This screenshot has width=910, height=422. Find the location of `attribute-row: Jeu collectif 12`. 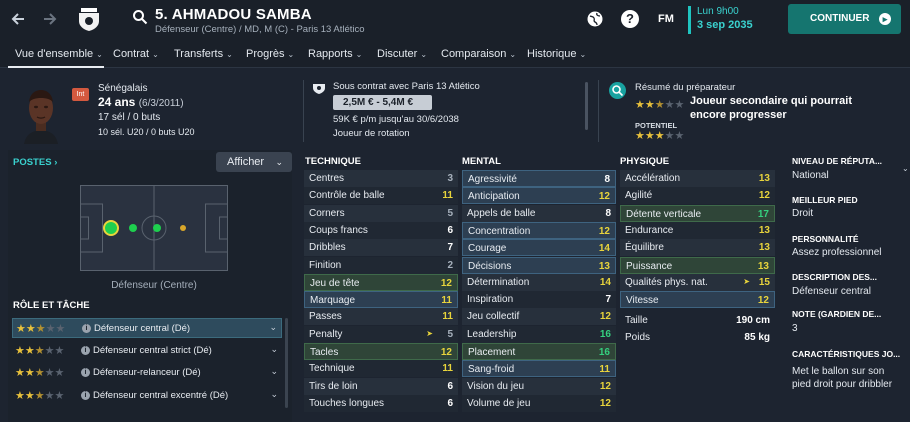

attribute-row: Jeu collectif 12 is located at coordinates (539, 317).